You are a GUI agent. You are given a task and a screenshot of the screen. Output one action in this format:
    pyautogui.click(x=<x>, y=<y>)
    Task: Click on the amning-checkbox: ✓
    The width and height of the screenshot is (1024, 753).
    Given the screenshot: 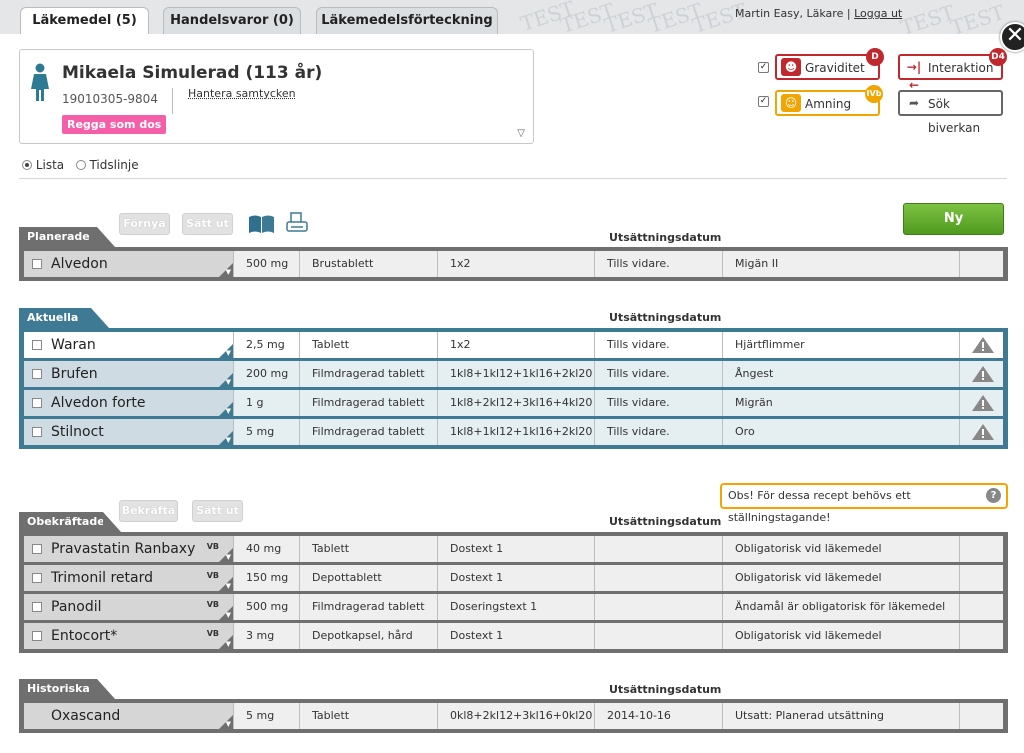 What is the action you would take?
    pyautogui.click(x=763, y=101)
    